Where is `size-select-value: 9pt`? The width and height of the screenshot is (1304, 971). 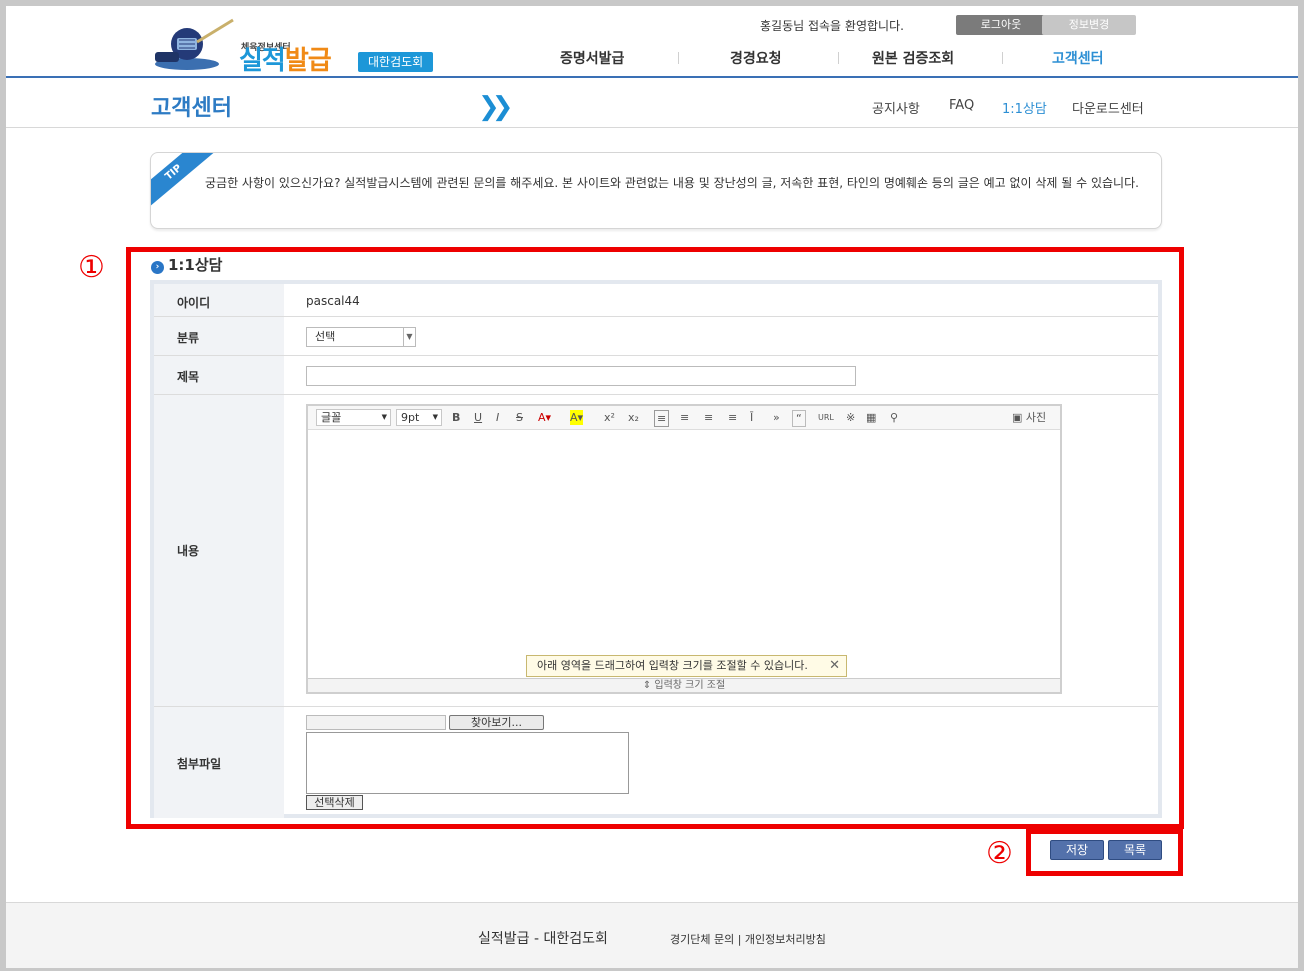 size-select-value: 9pt is located at coordinates (410, 417).